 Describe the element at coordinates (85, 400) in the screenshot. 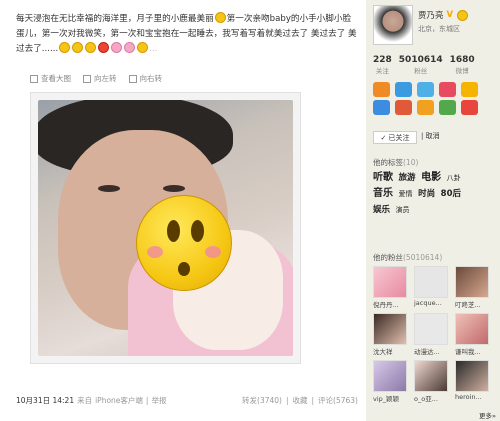

I see `source-prefix: 来自` at that location.